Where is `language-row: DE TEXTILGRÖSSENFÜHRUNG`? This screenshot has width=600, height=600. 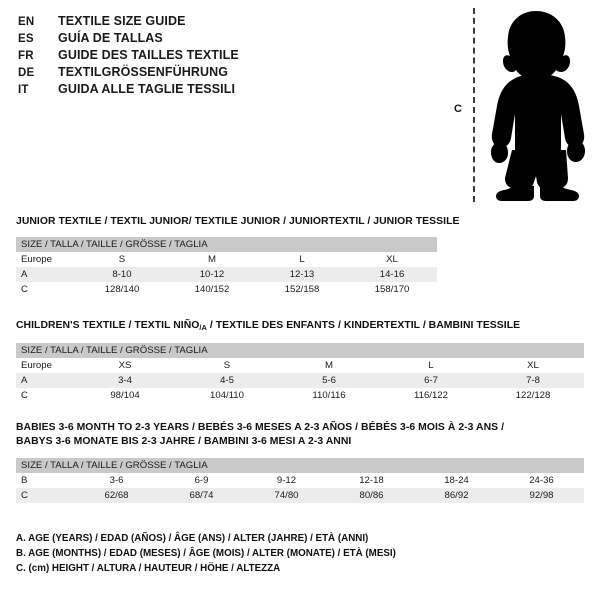
language-row: DE TEXTILGRÖSSENFÜHRUNG is located at coordinates (228, 72).